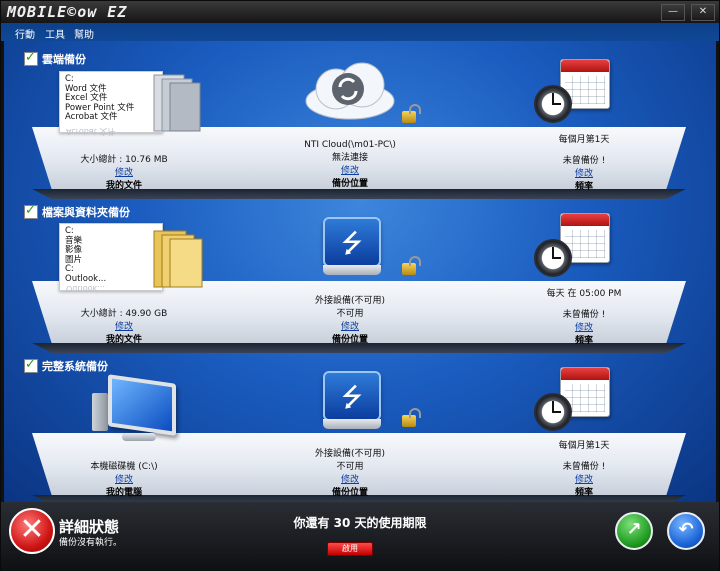  Describe the element at coordinates (91, 117) in the screenshot. I see `file-entry: Acrobat 文件` at that location.